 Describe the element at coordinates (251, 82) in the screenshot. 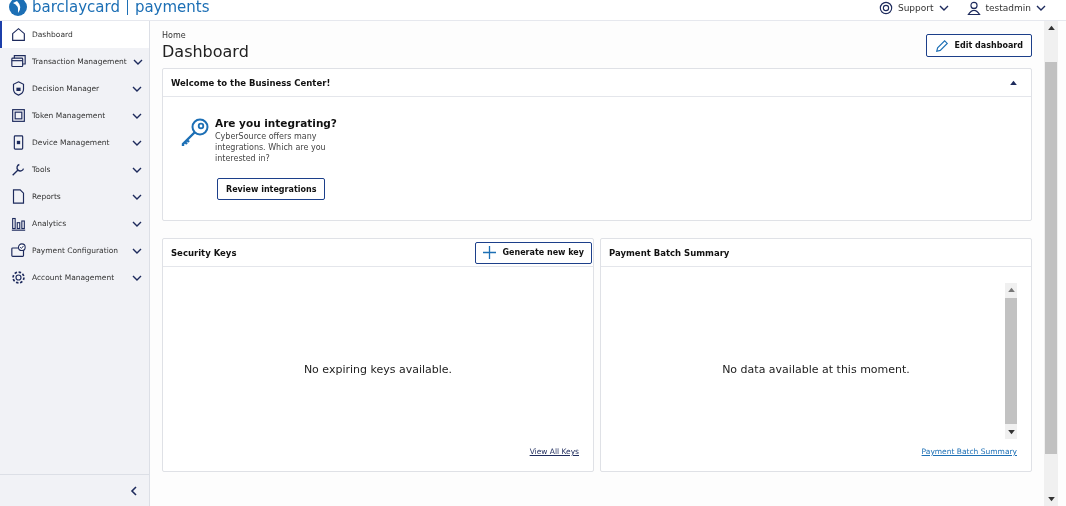

I see `panel-title: Welcome to the Business Center!` at that location.